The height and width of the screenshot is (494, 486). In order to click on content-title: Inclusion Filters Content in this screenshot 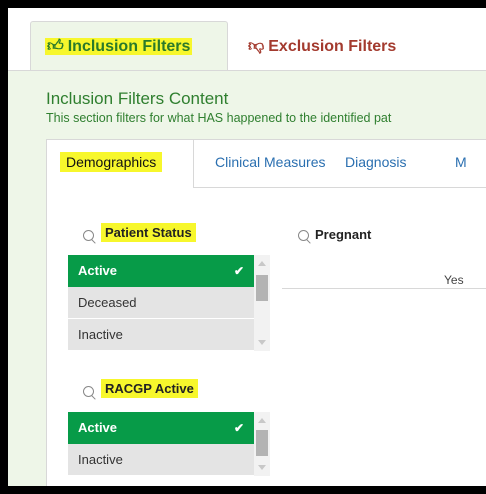, I will do `click(137, 98)`.